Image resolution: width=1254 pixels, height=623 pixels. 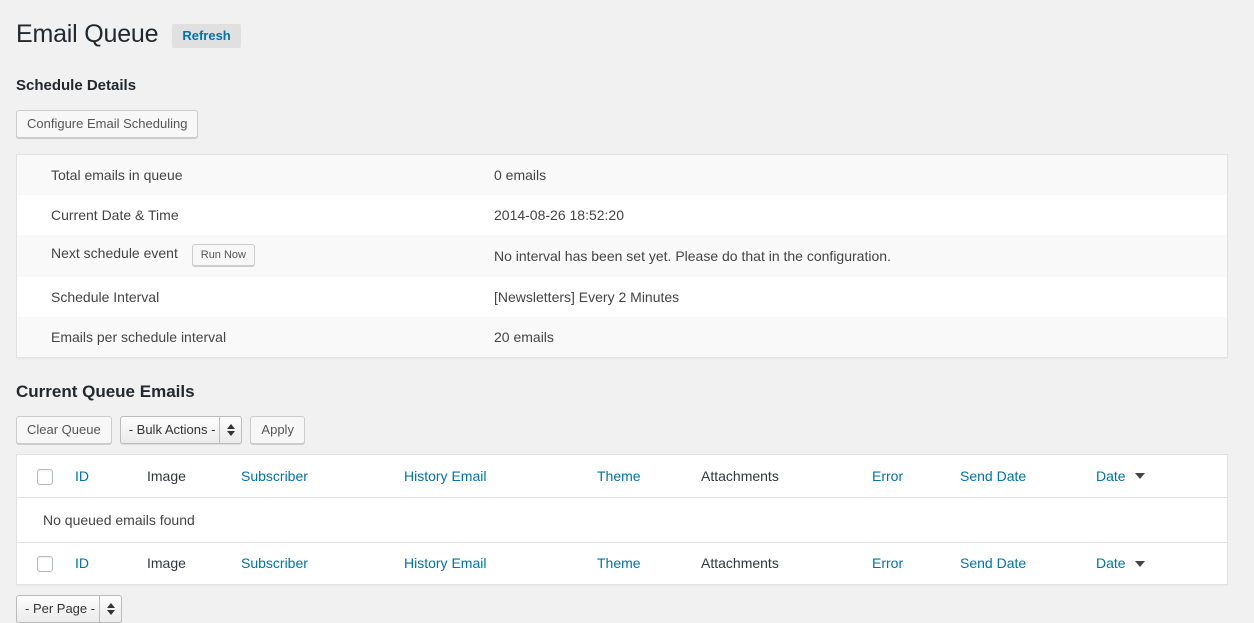 I want to click on select-all-checkbox, so click(x=45, y=476).